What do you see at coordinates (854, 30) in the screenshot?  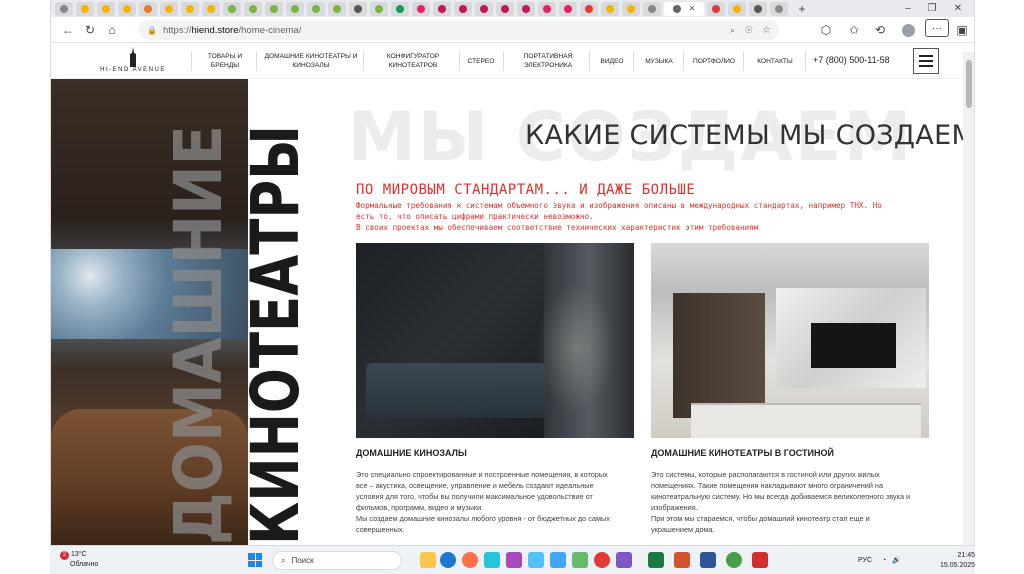 I see `favorites-icon: ✩` at bounding box center [854, 30].